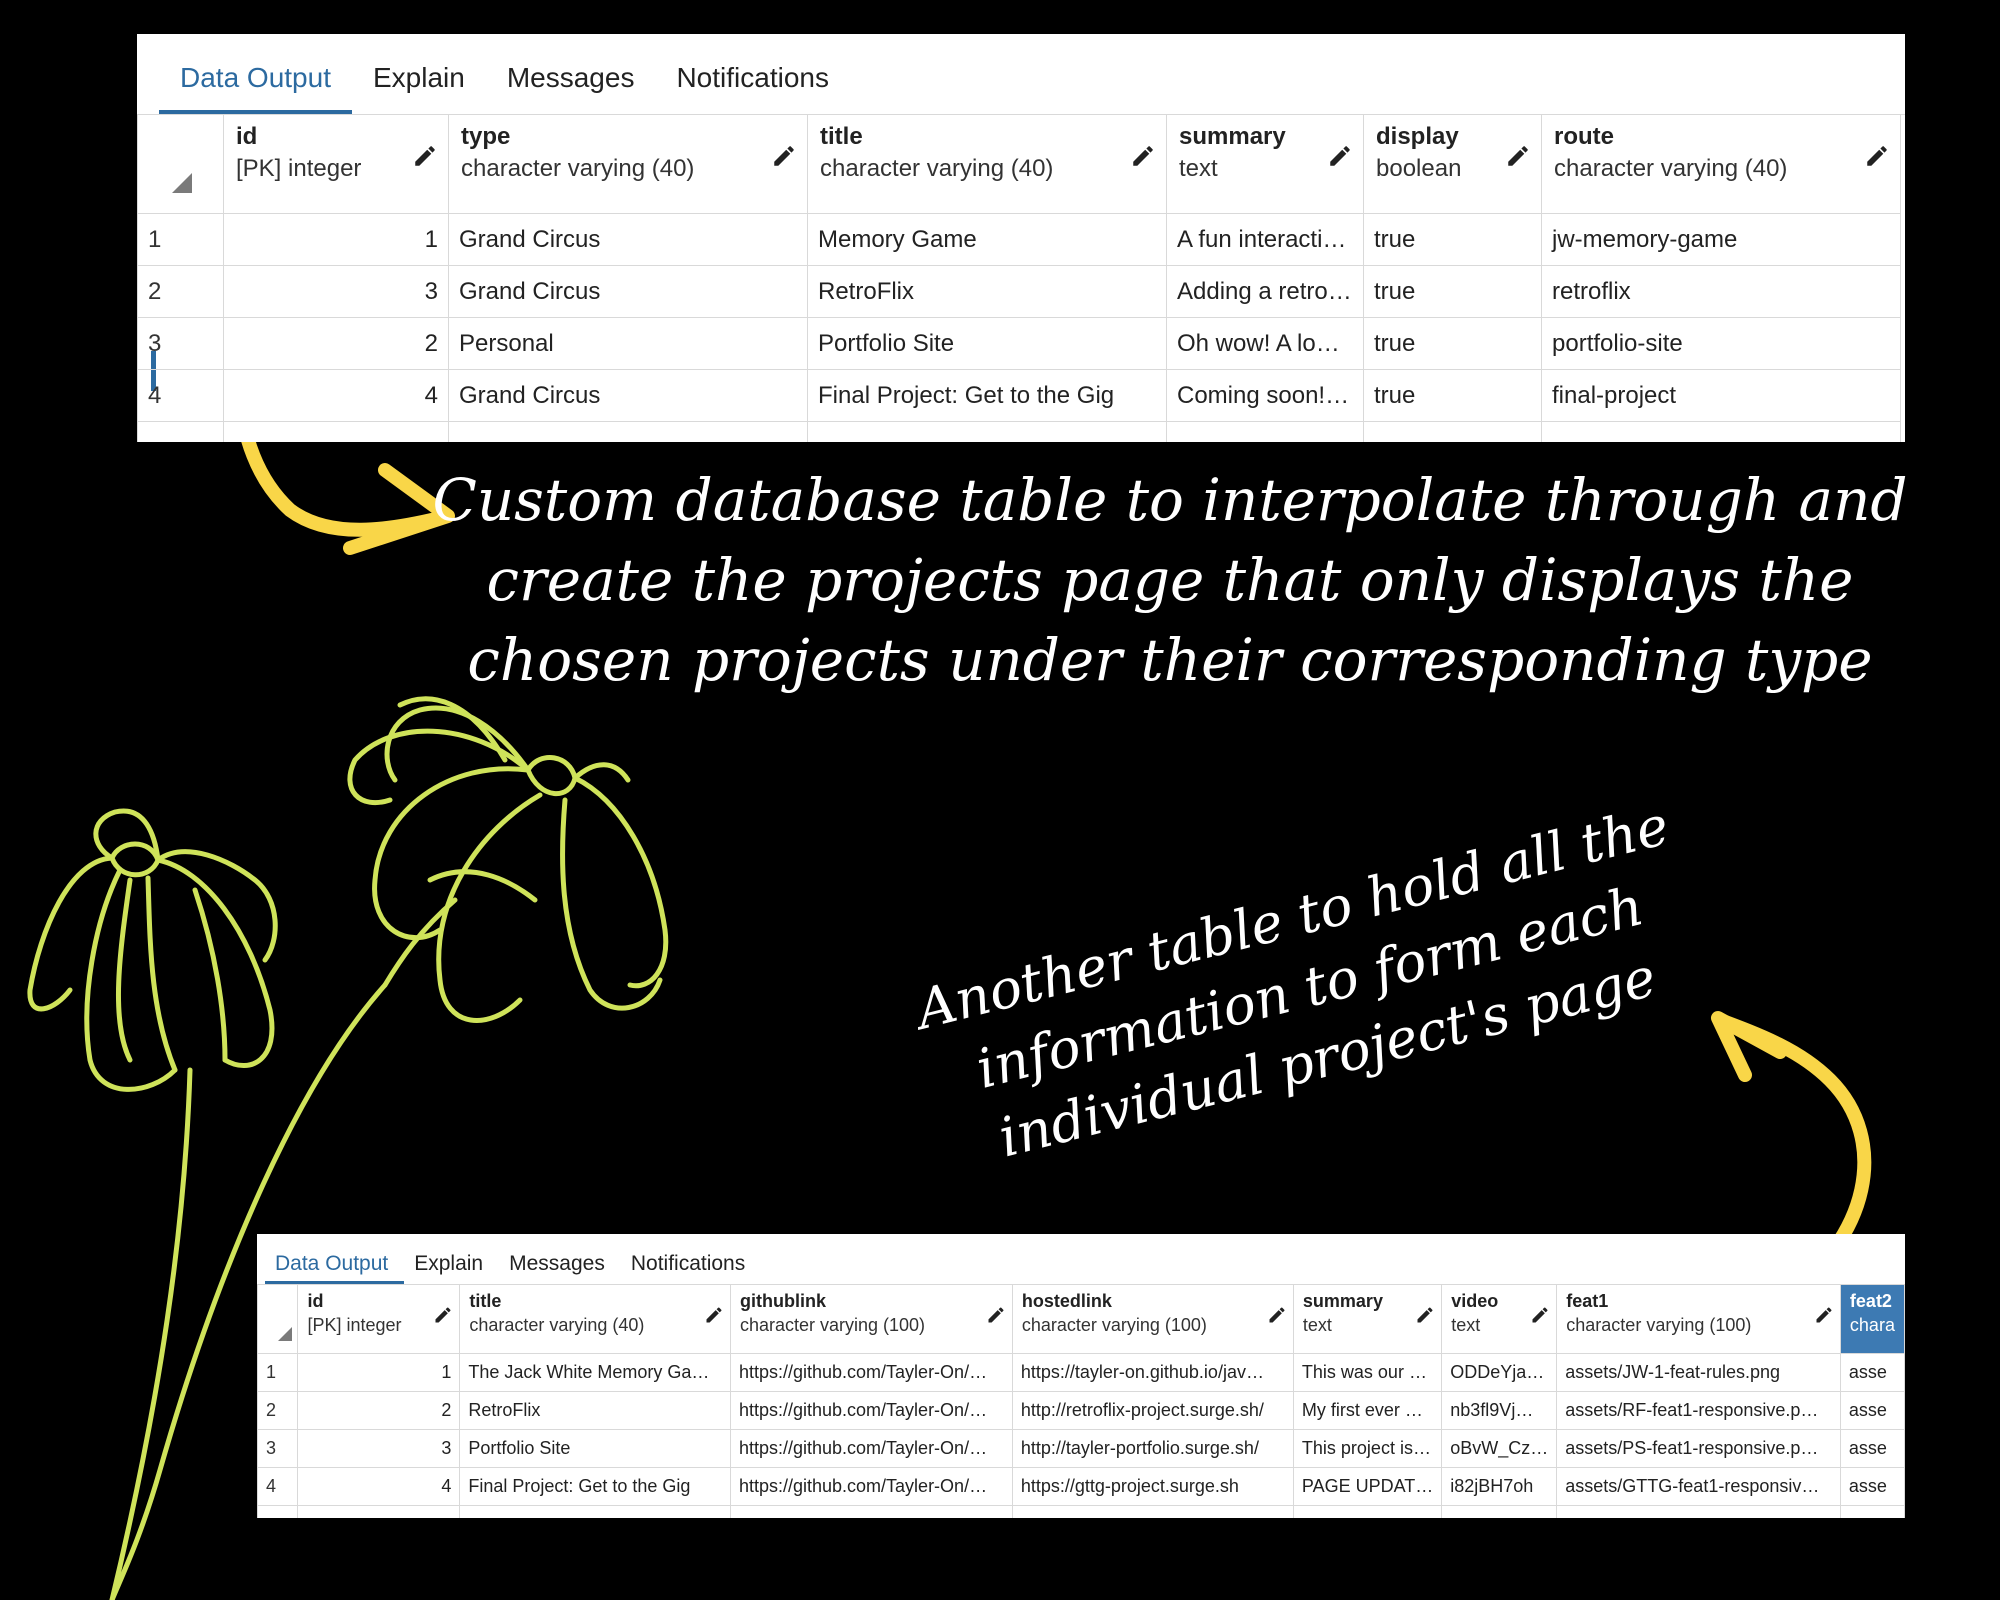  I want to click on tab-notifications: Notifications, so click(752, 74).